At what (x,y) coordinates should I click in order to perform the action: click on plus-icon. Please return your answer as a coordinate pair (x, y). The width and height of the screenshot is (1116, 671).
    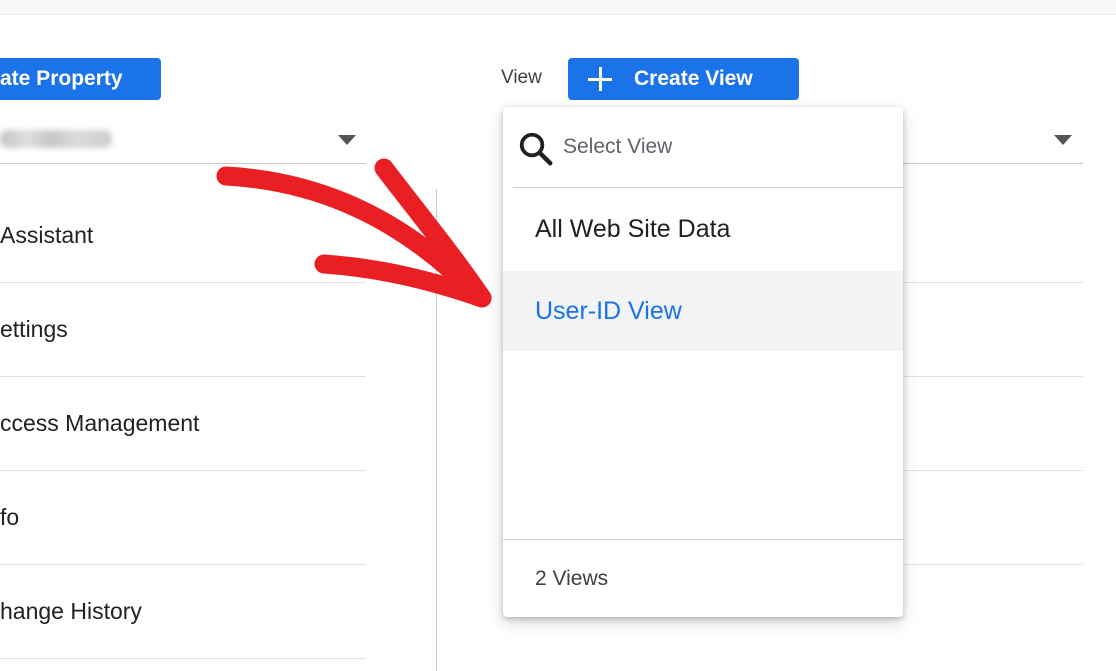
    Looking at the image, I should click on (600, 79).